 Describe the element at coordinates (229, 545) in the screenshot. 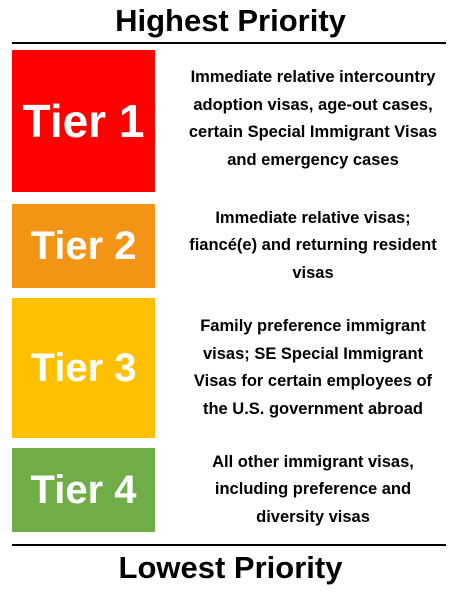

I see `bottom-divider` at that location.